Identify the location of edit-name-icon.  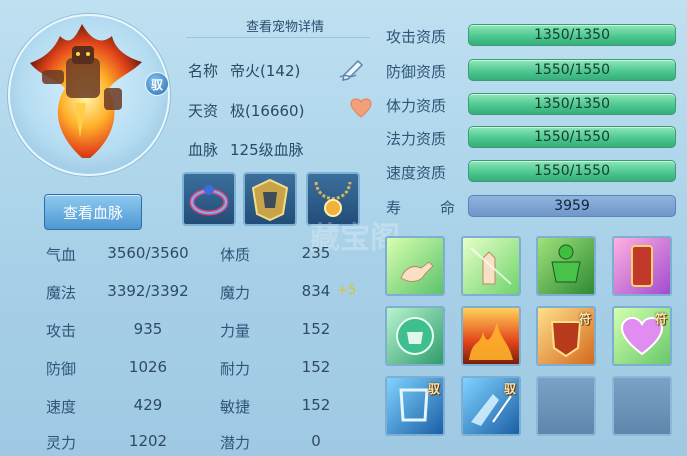
(353, 68).